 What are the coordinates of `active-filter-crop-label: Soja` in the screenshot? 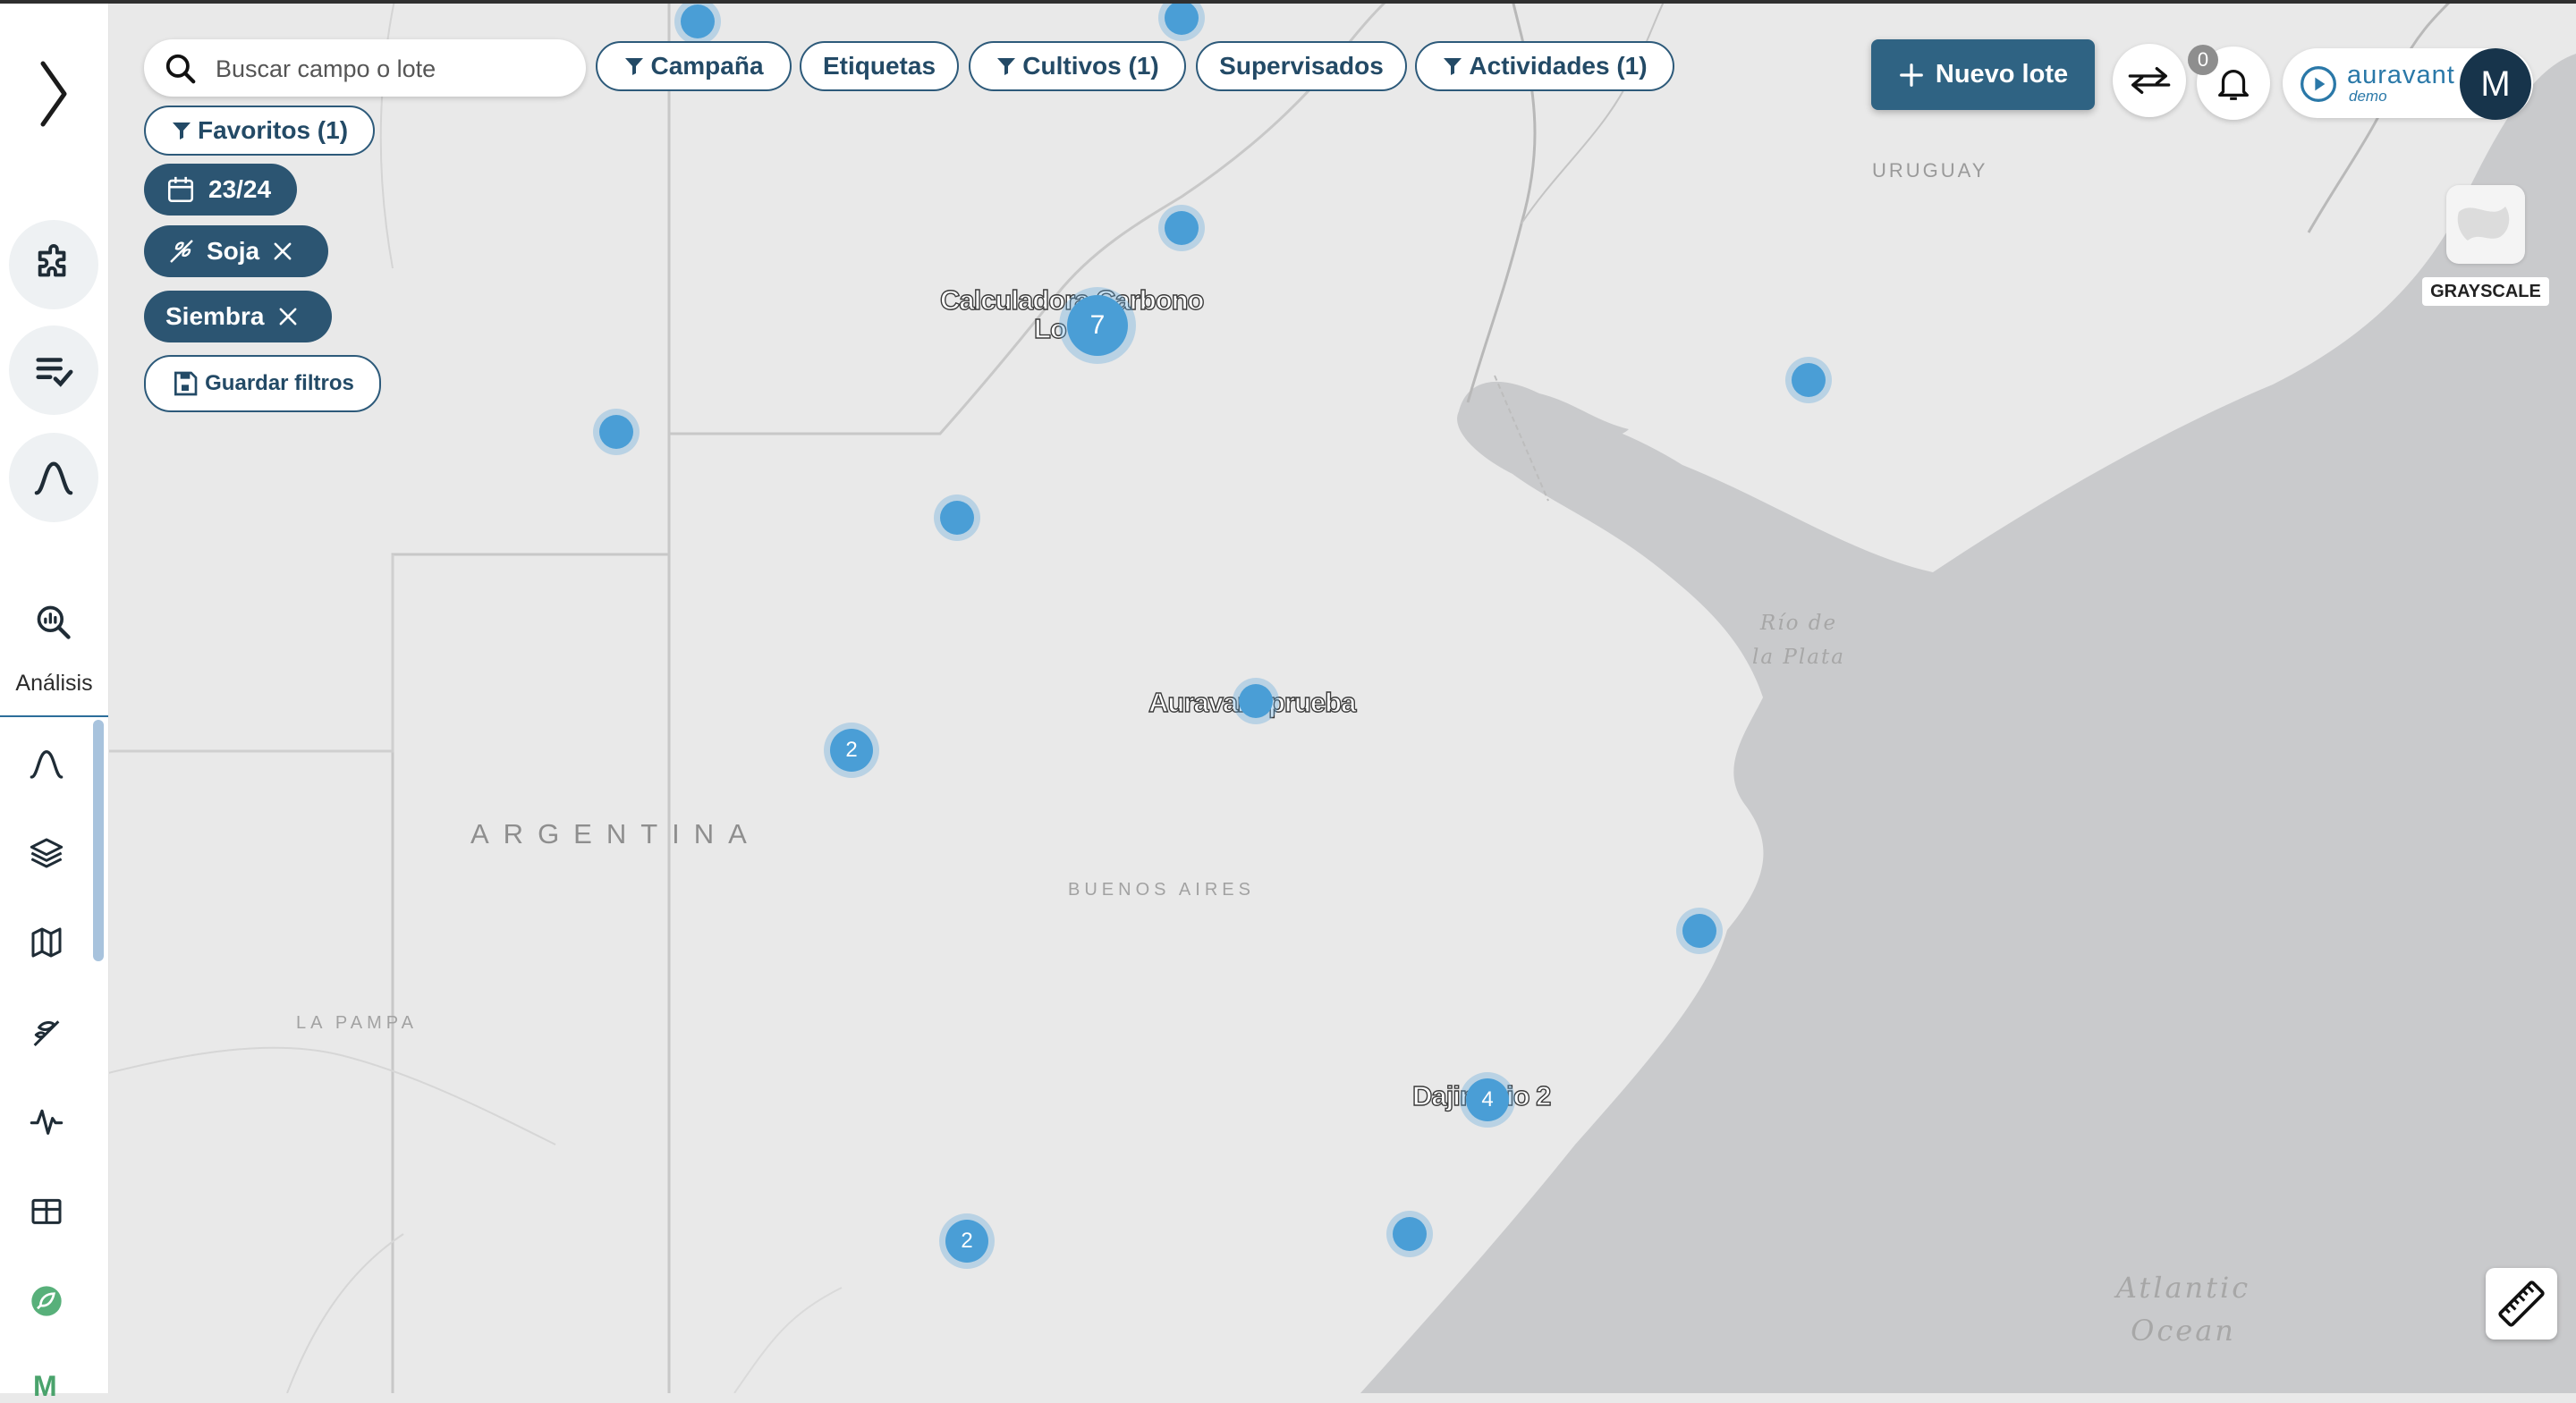 It's located at (233, 251).